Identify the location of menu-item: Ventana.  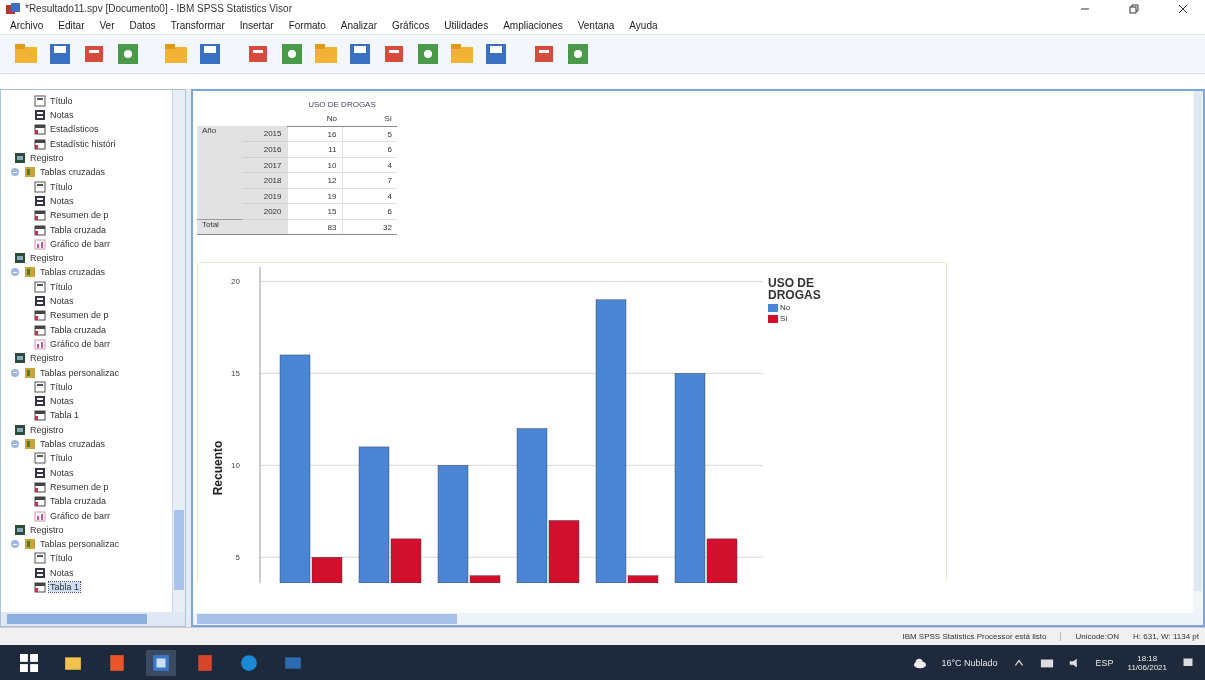
(596, 26).